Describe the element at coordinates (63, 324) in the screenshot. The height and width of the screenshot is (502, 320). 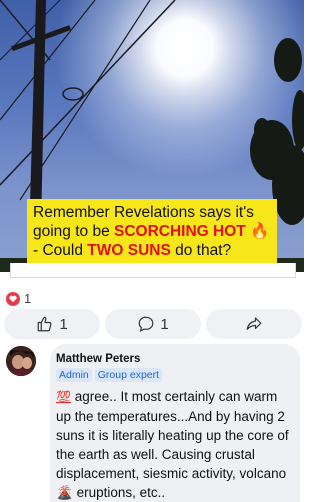
I see `like-count: 1` at that location.